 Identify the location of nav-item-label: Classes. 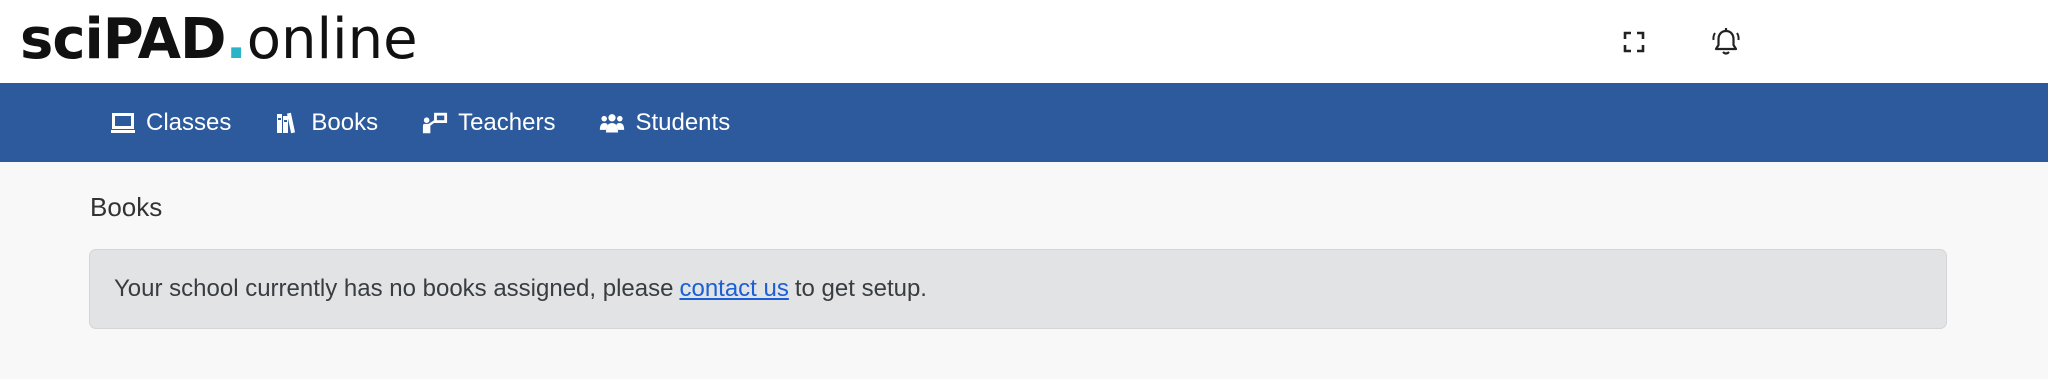
(189, 122).